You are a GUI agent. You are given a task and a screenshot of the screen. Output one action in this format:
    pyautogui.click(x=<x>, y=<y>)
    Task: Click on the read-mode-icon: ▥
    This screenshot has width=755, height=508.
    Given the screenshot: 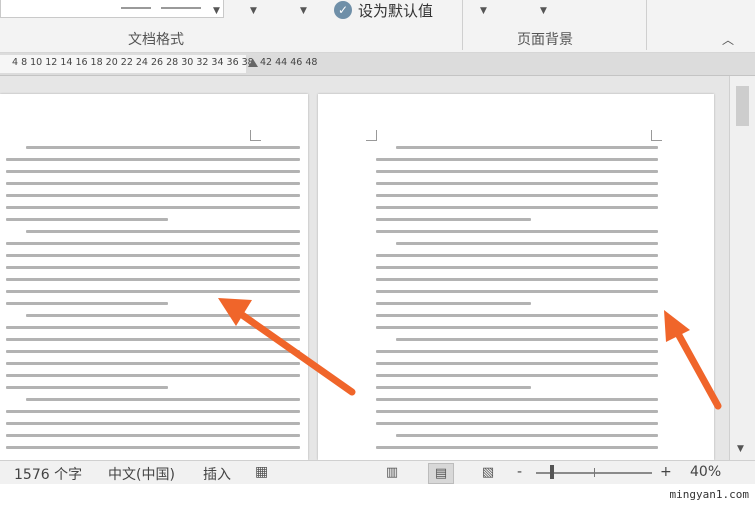 What is the action you would take?
    pyautogui.click(x=392, y=472)
    